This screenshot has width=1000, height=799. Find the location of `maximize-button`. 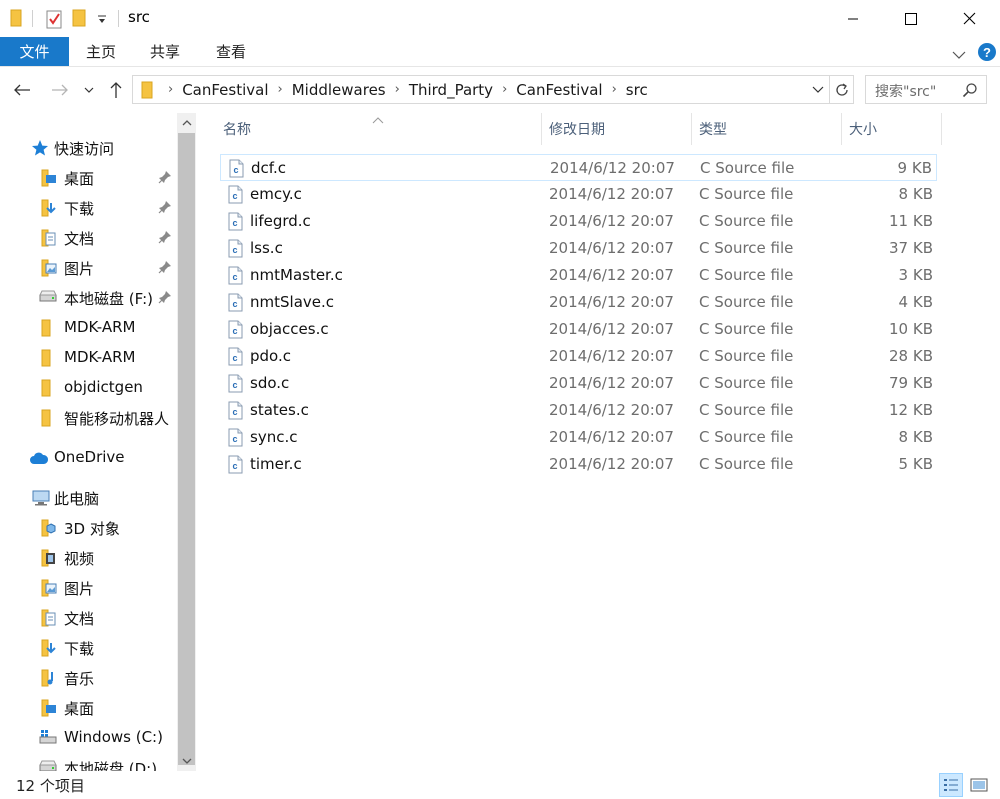

maximize-button is located at coordinates (911, 18).